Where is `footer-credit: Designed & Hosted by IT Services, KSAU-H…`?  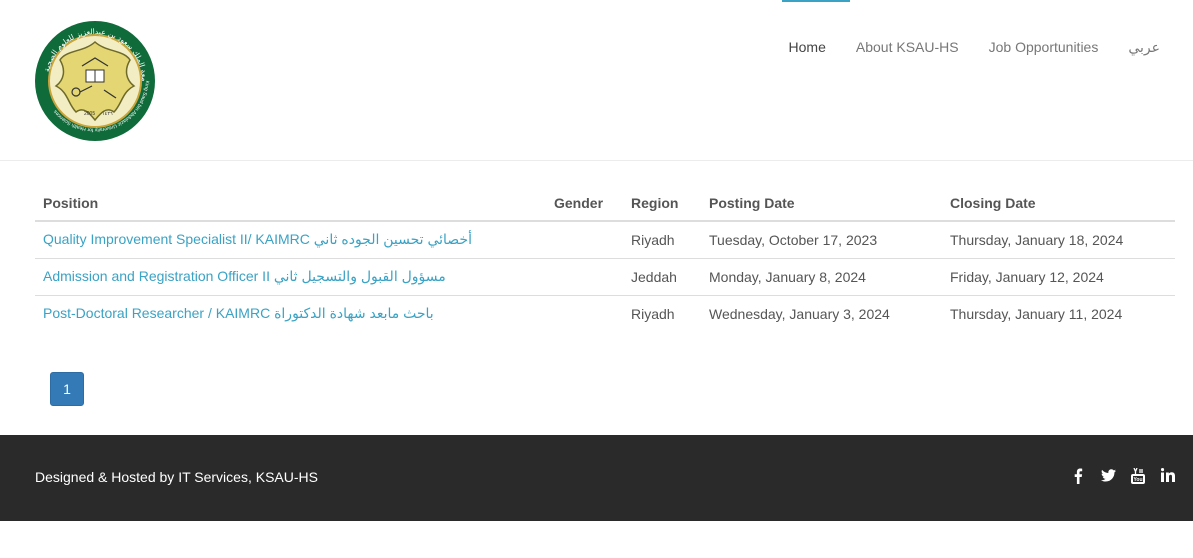 footer-credit: Designed & Hosted by IT Services, KSAU-H… is located at coordinates (176, 477).